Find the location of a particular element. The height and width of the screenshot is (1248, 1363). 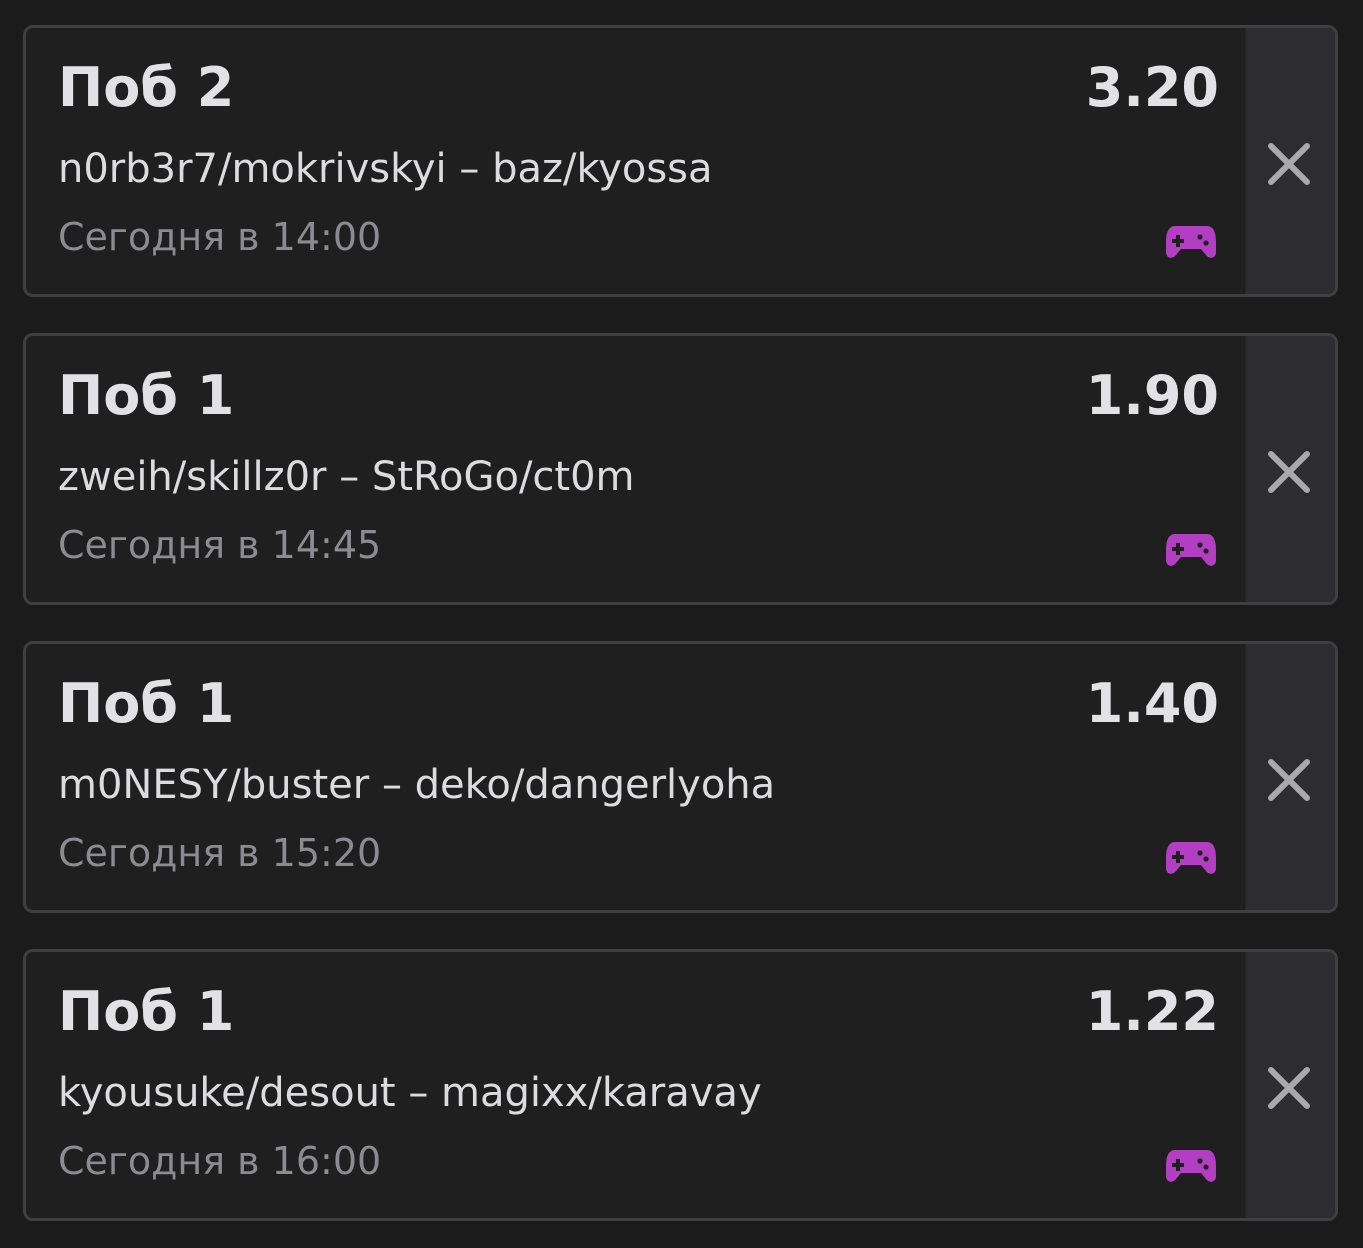

bet-odds: 3.20 is located at coordinates (1152, 87).